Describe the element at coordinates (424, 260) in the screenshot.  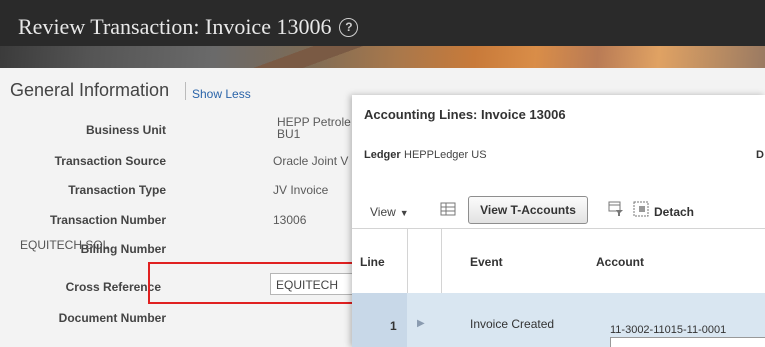
I see `column-header-expand-cell` at that location.